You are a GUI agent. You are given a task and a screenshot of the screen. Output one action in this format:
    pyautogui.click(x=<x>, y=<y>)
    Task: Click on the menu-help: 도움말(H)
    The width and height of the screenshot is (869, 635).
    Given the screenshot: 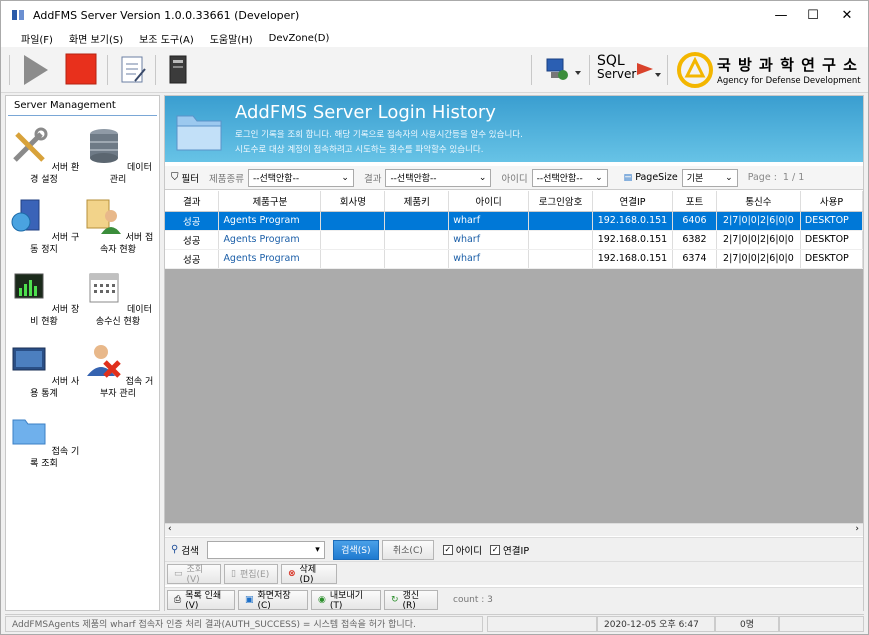 What is the action you would take?
    pyautogui.click(x=231, y=38)
    